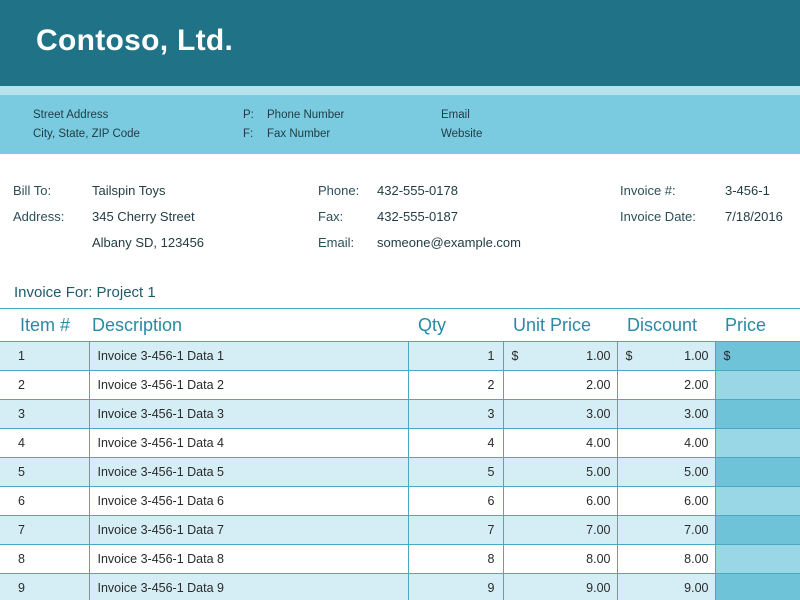 The image size is (800, 600). Describe the element at coordinates (85, 292) in the screenshot. I see `invoice-for-title: Invoice For: Project 1` at that location.